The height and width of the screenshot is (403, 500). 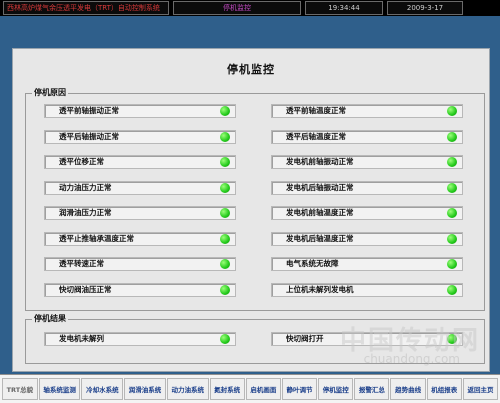 What do you see at coordinates (367, 339) in the screenshot?
I see `status-indicator: 快切阀打开` at bounding box center [367, 339].